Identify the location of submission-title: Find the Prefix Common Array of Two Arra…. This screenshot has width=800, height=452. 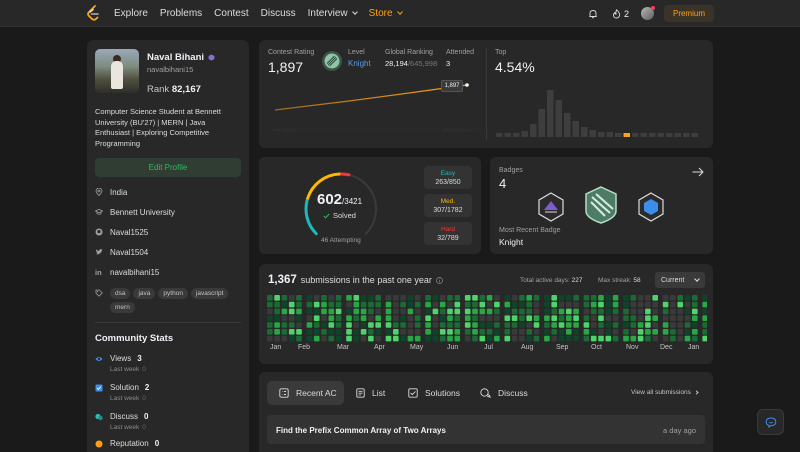
(361, 430).